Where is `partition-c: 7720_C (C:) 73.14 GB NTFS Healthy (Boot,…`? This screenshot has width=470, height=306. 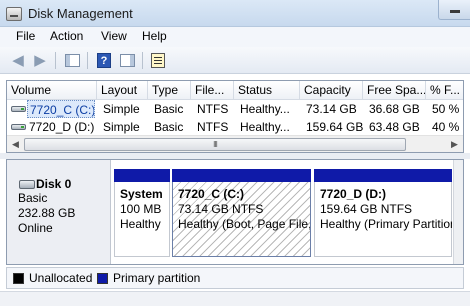
partition-c: 7720_C (C:) 73.14 GB NTFS Healthy (Boot,… is located at coordinates (241, 213).